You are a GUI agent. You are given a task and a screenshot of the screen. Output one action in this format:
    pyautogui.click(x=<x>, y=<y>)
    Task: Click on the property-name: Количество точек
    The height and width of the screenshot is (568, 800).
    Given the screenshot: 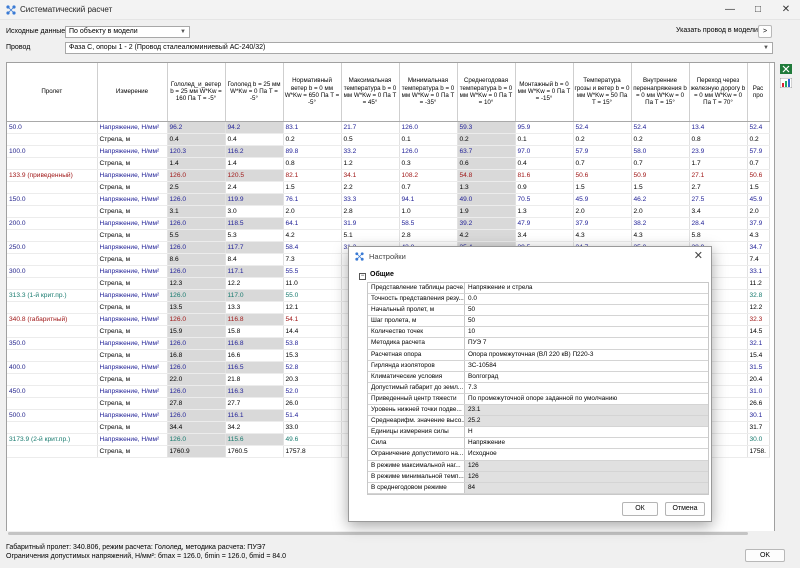 What is the action you would take?
    pyautogui.click(x=416, y=332)
    